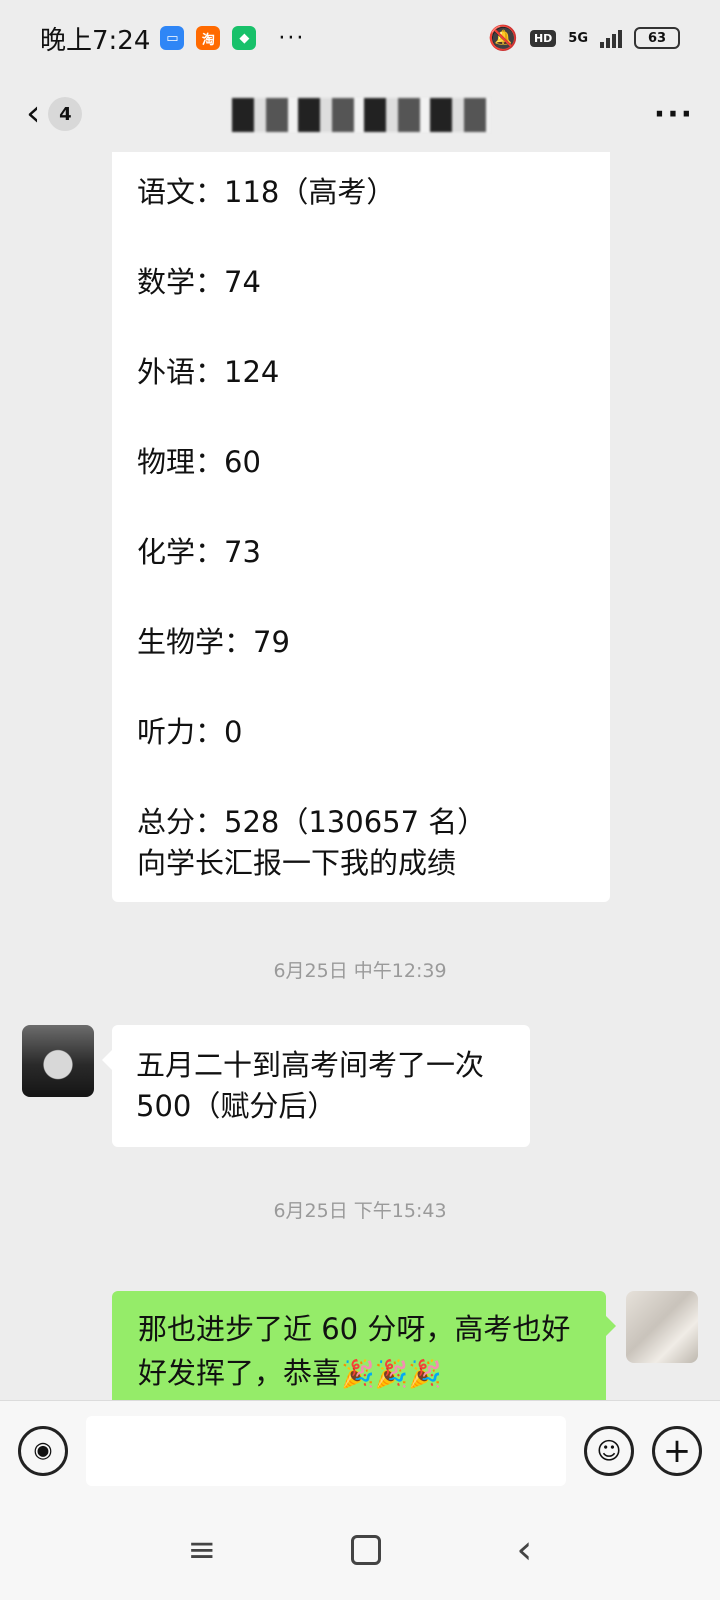 The width and height of the screenshot is (720, 1600). I want to click on signal-icon, so click(611, 38).